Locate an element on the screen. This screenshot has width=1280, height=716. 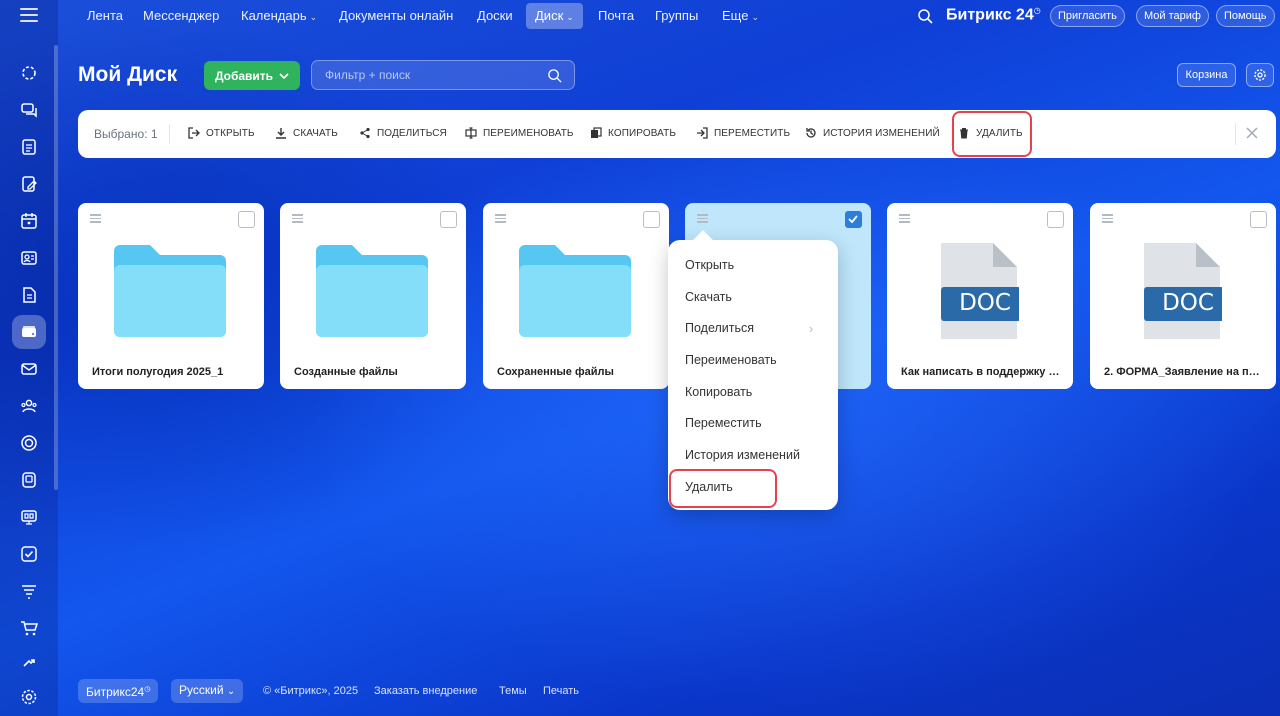
nav-item-feed: Лента is located at coordinates (105, 16).